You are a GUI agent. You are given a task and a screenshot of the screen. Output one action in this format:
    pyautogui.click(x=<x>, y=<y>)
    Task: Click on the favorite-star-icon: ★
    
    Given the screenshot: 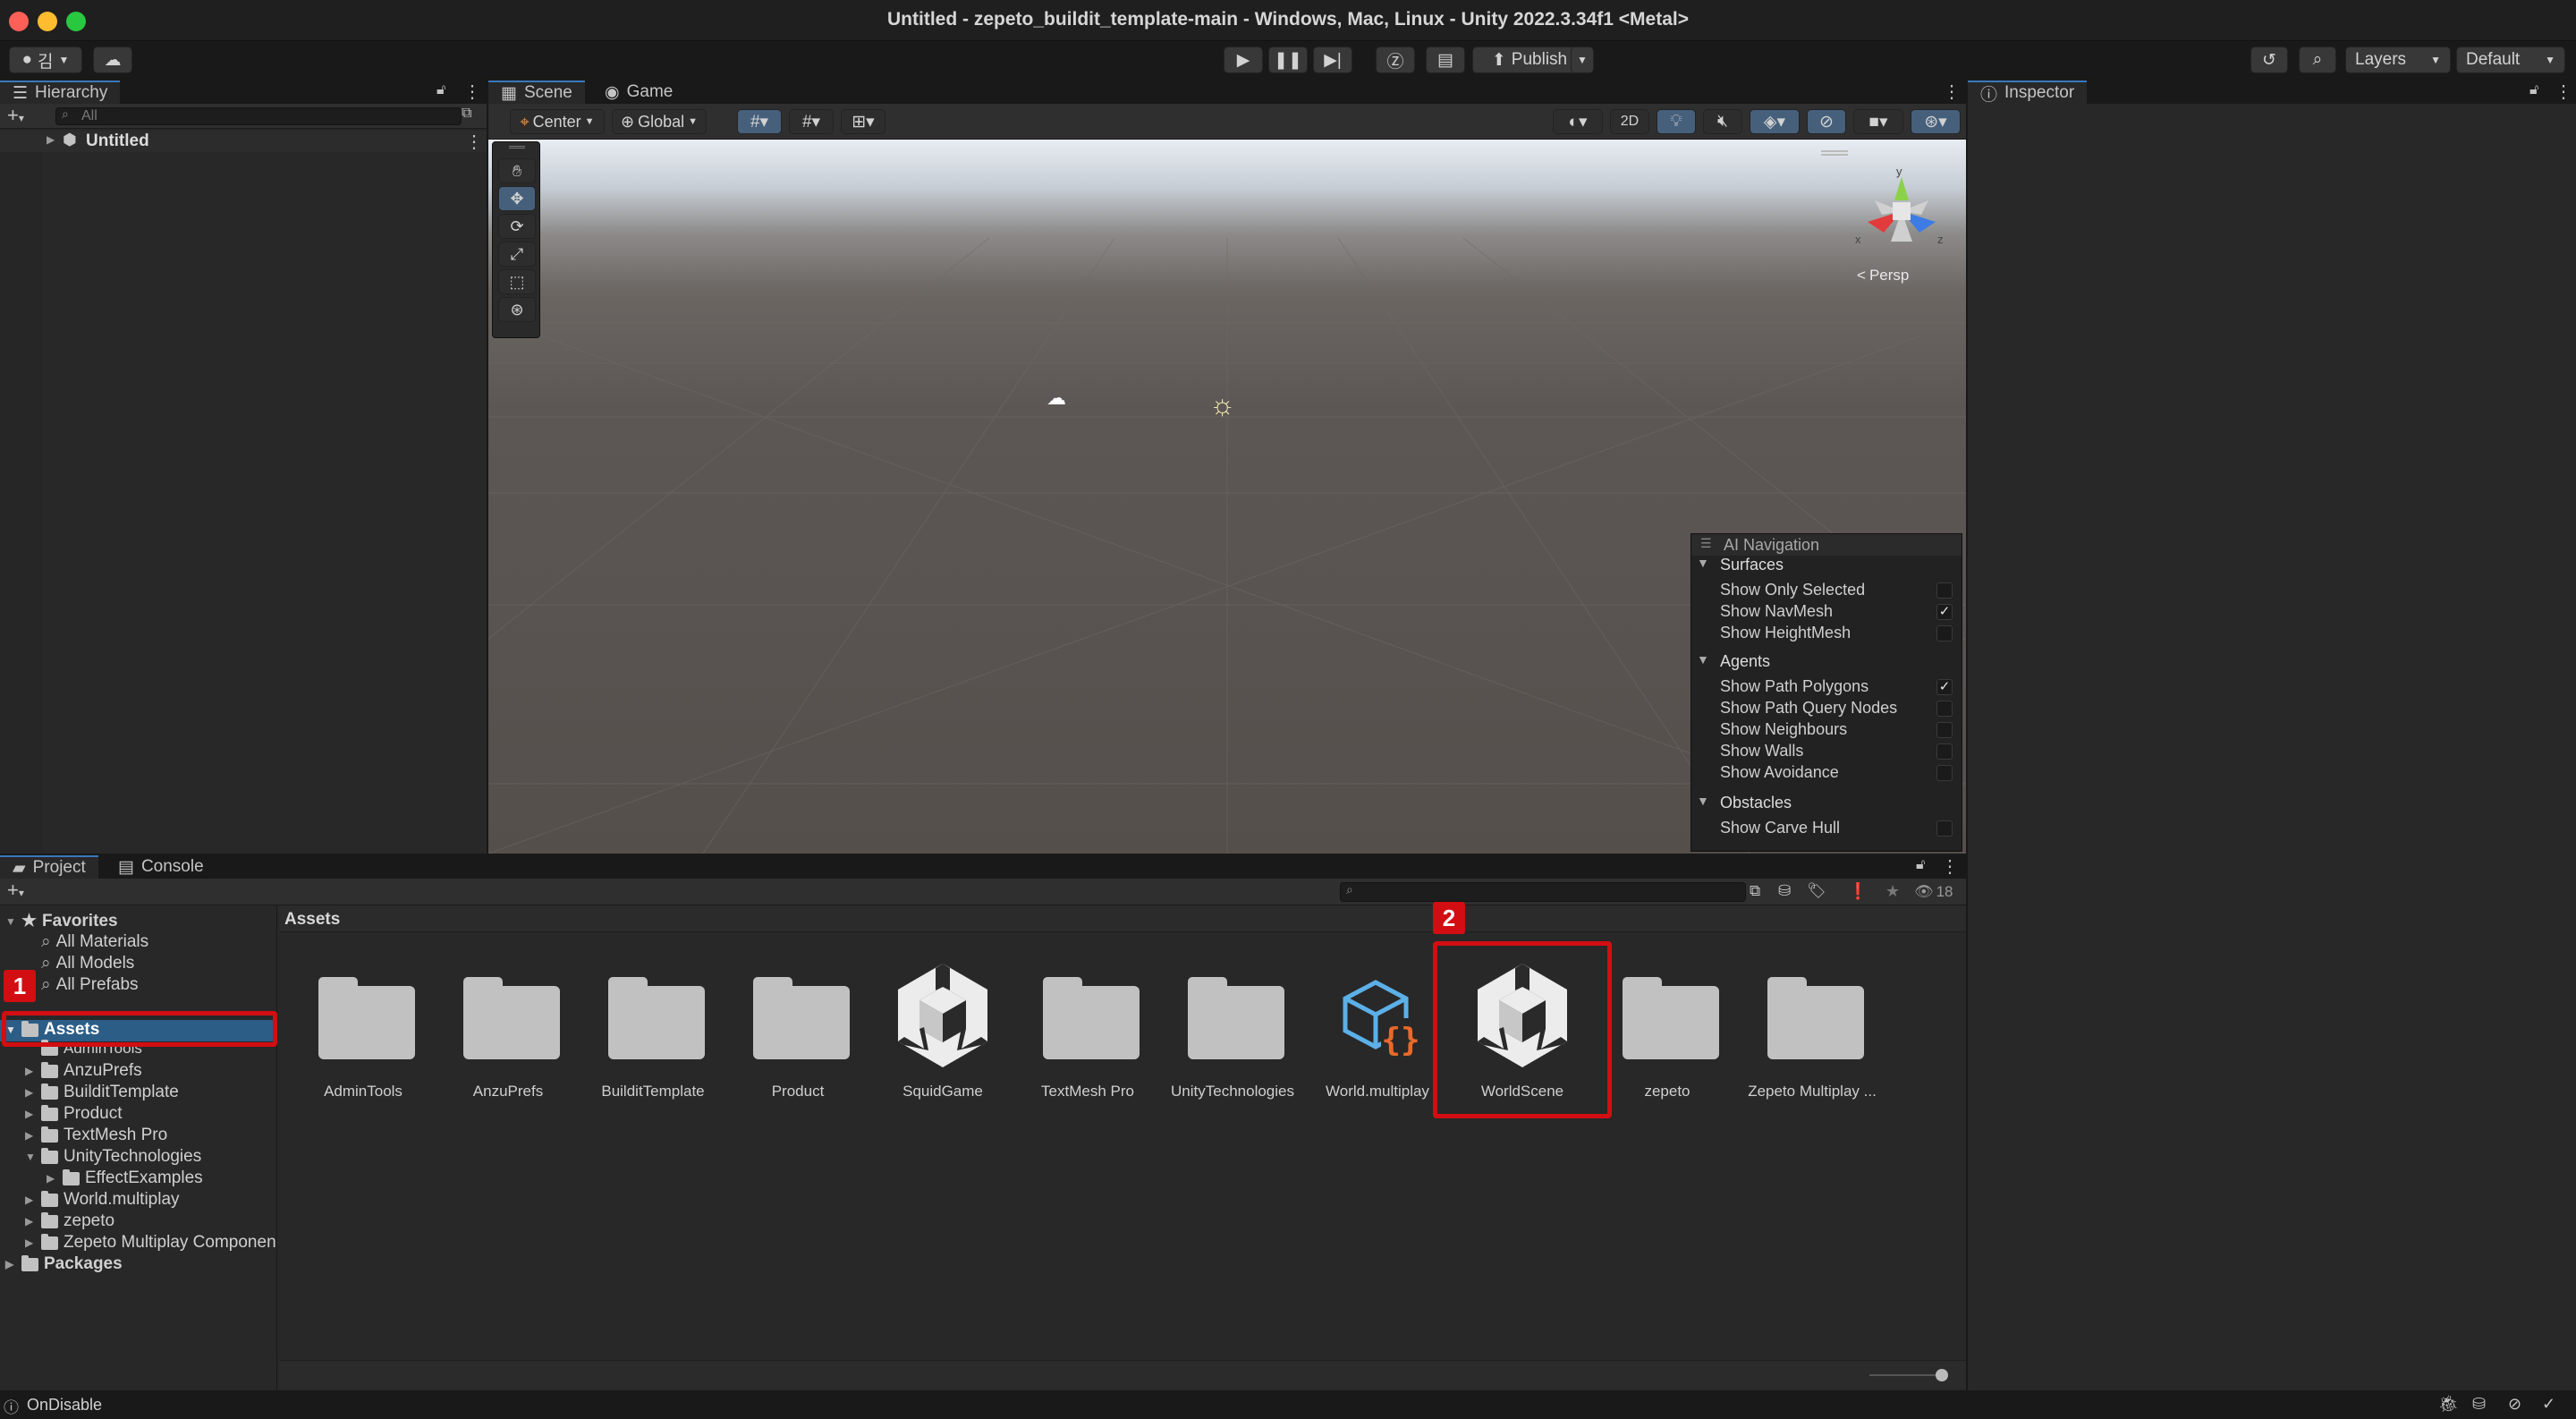 What is the action you would take?
    pyautogui.click(x=1892, y=891)
    